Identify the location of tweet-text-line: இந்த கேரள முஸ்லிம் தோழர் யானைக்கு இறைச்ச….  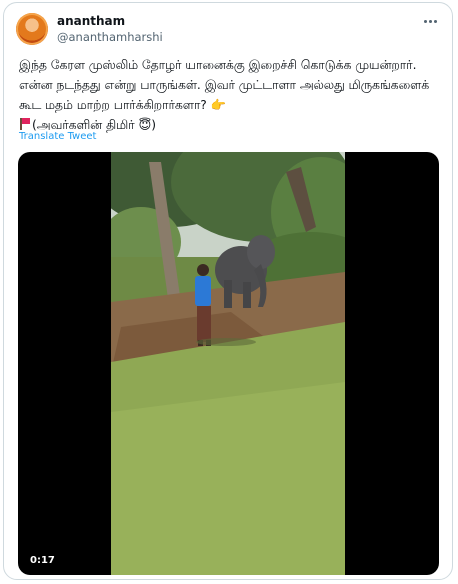
(226, 85).